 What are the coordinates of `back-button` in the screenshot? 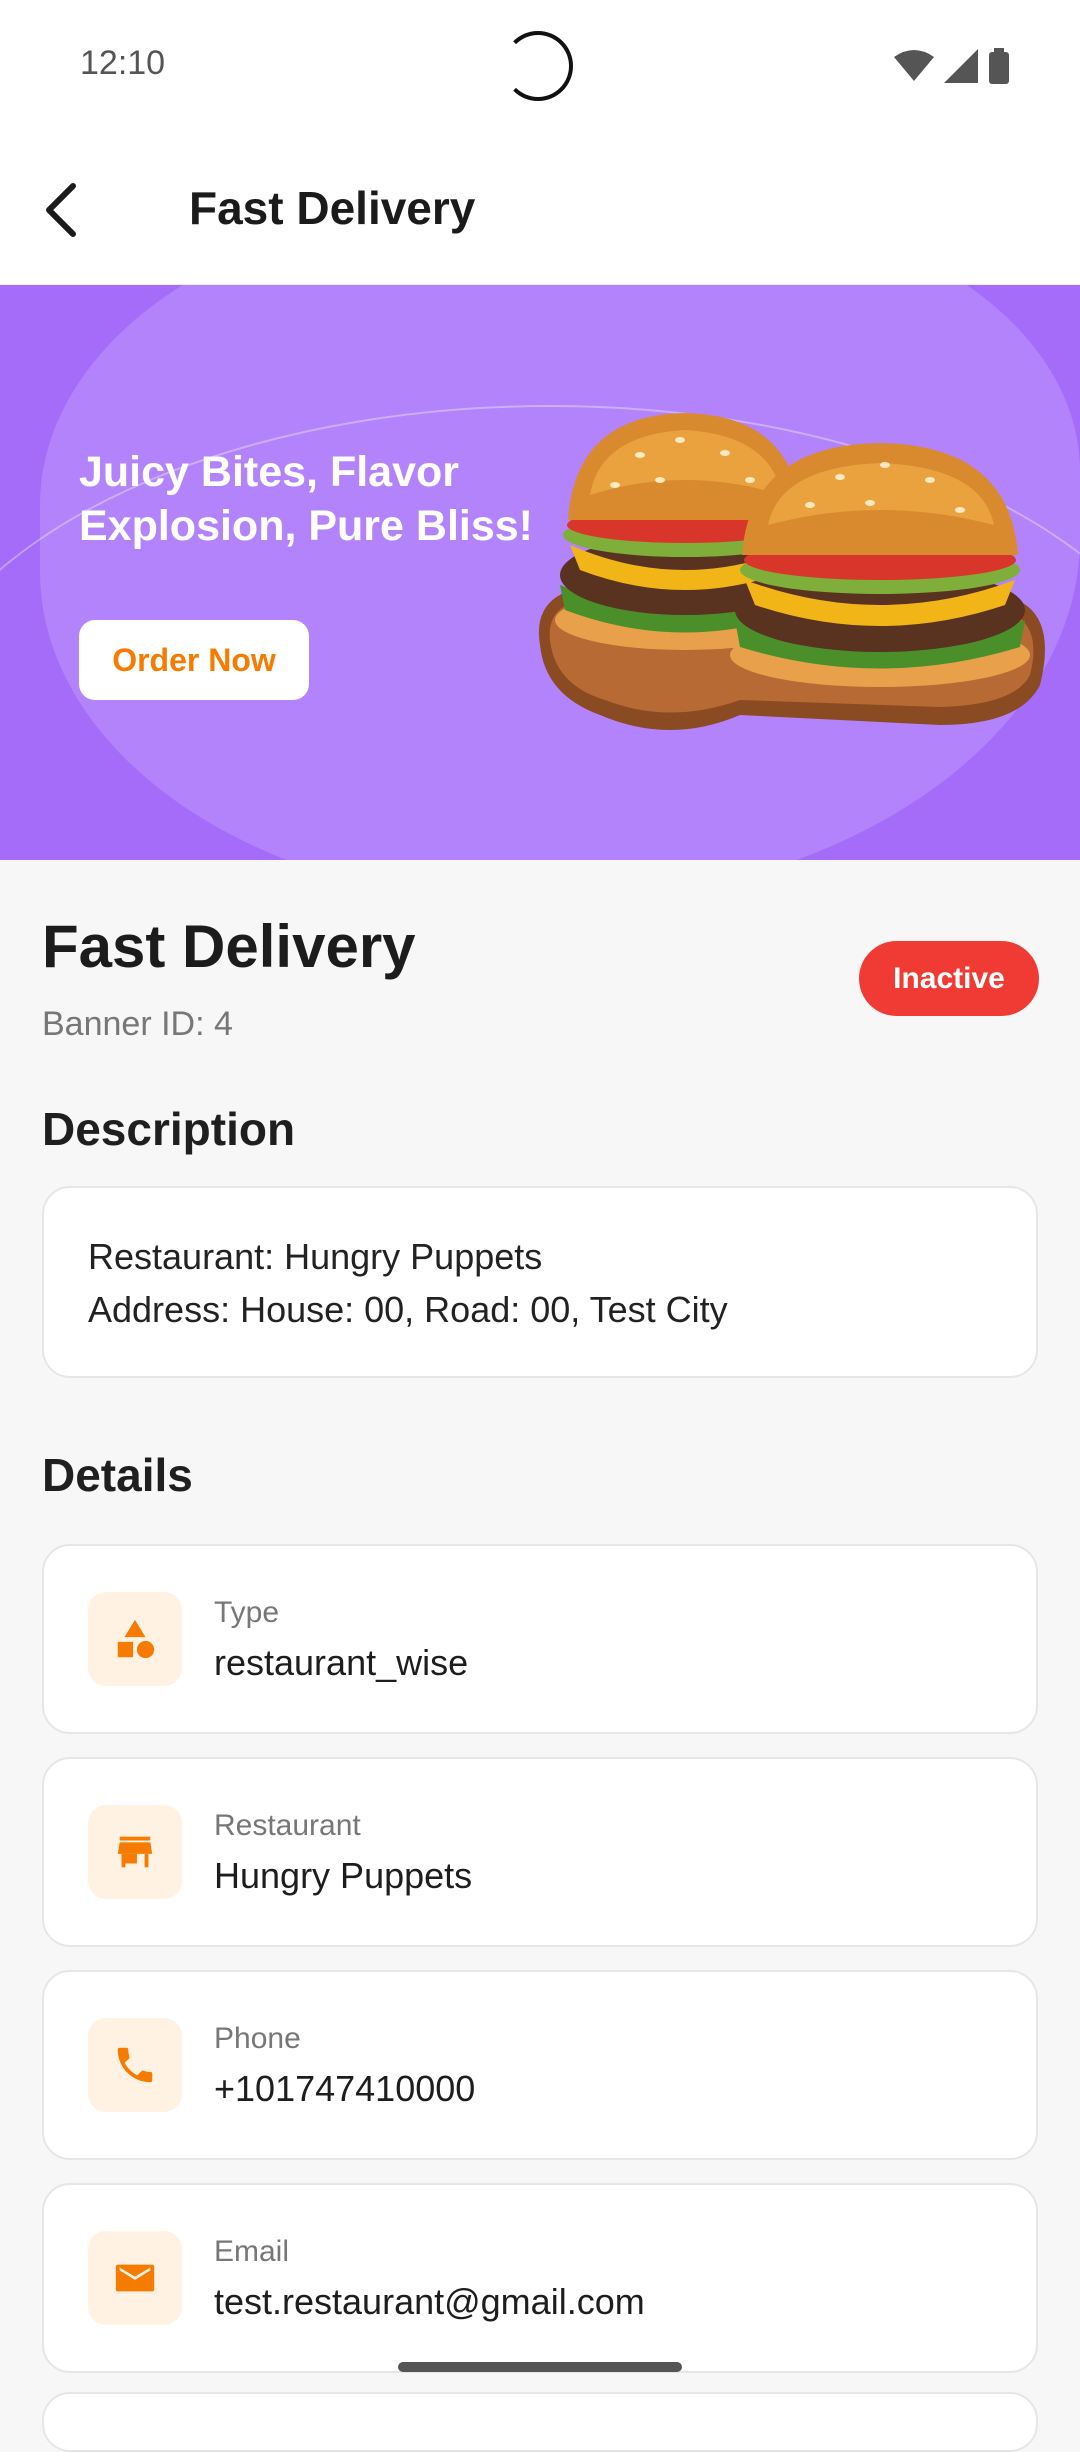 It's located at (61, 210).